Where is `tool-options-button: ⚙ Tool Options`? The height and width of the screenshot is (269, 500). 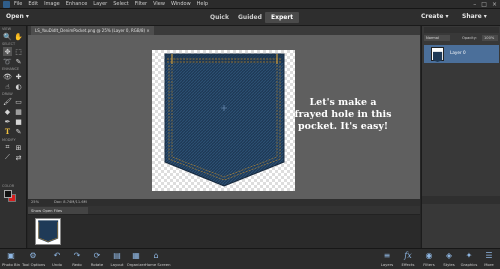
tool-options-button: ⚙ Tool Options is located at coordinates (34, 259).